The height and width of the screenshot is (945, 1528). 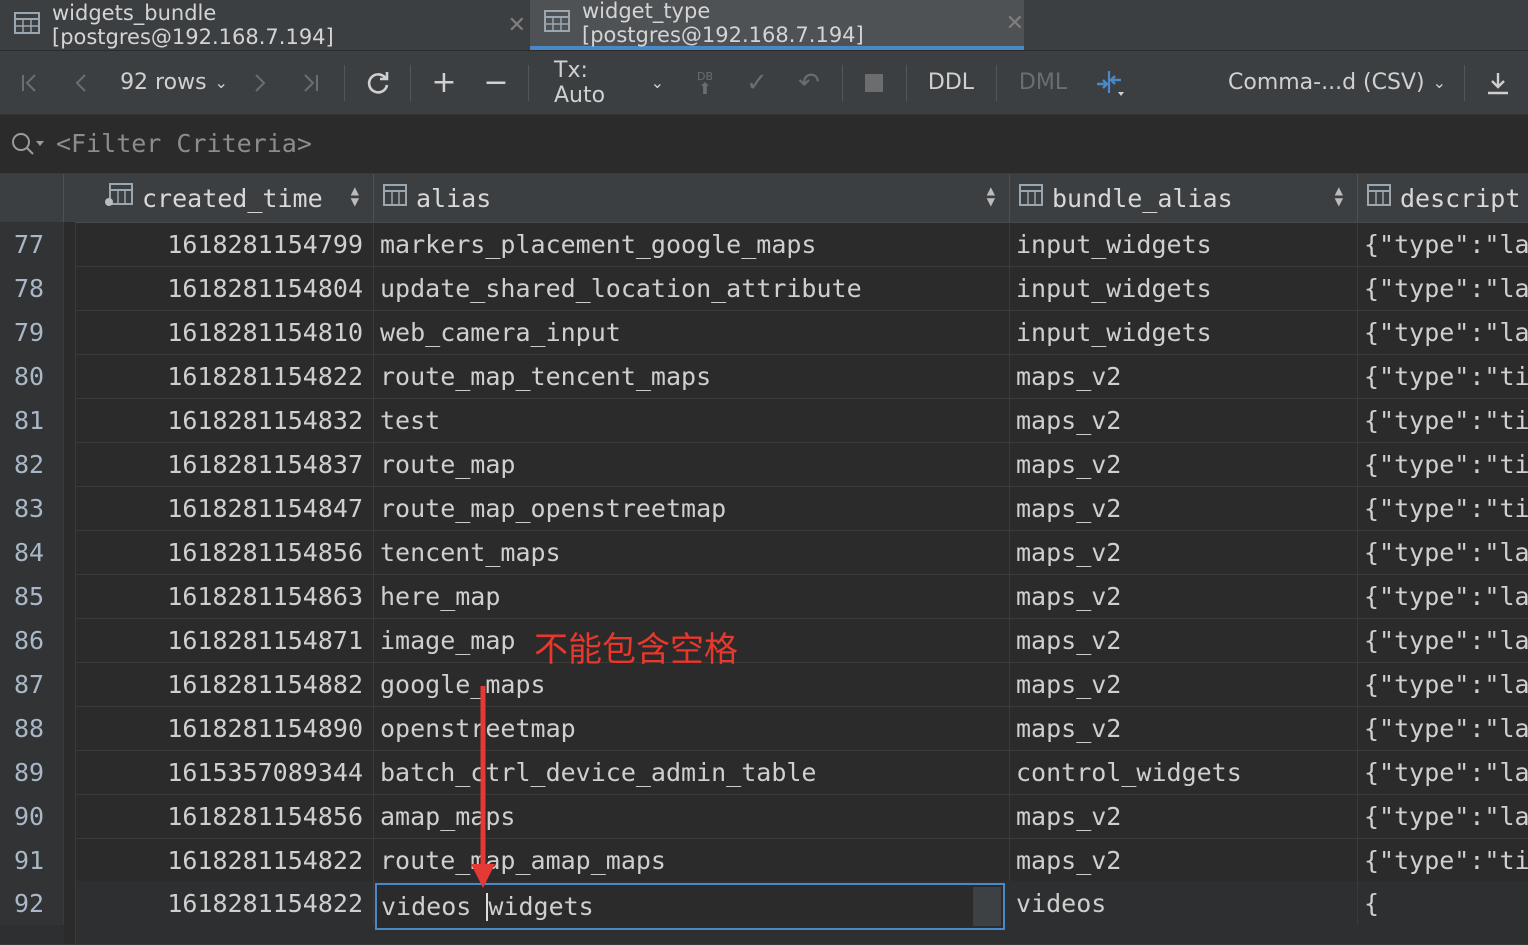 I want to click on cell-alias: openstreetmap, so click(x=692, y=728).